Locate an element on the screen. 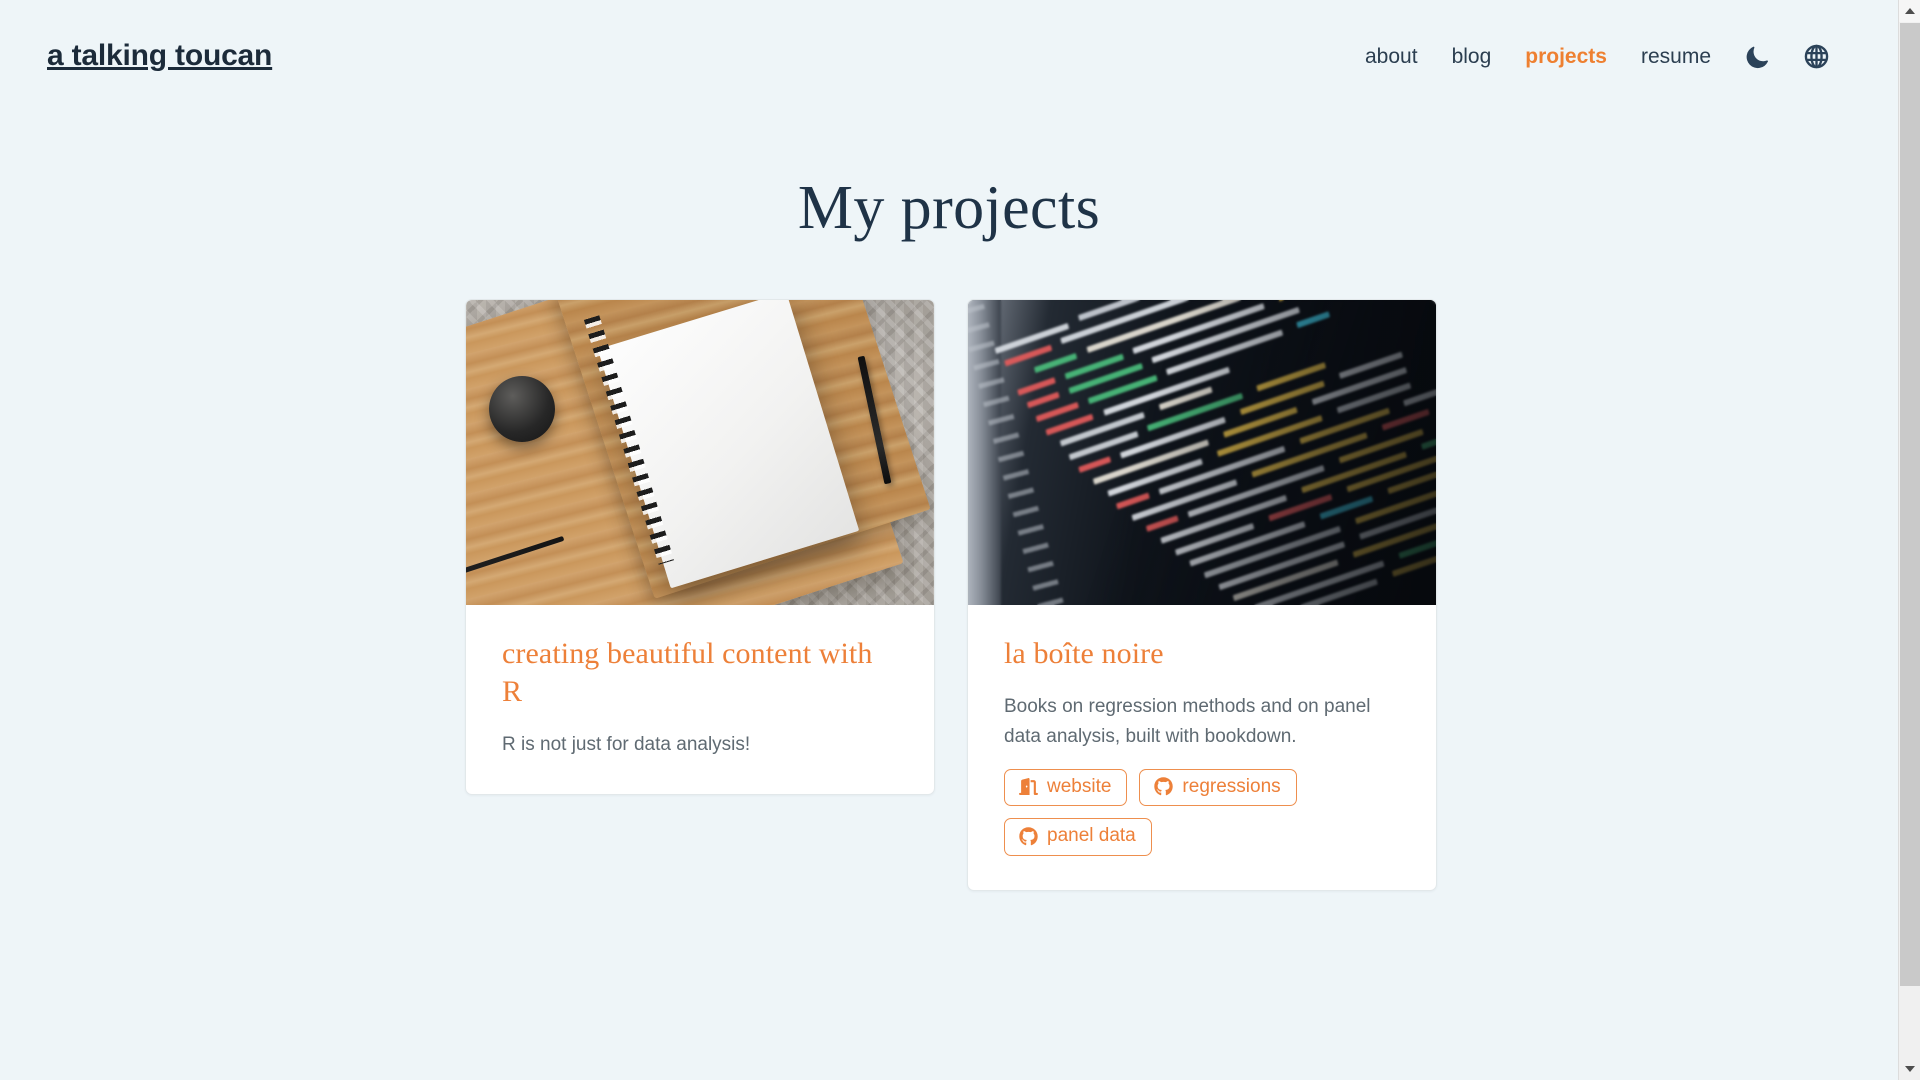 This screenshot has width=1920, height=1080. photo-depth-blur is located at coordinates (1202, 453).